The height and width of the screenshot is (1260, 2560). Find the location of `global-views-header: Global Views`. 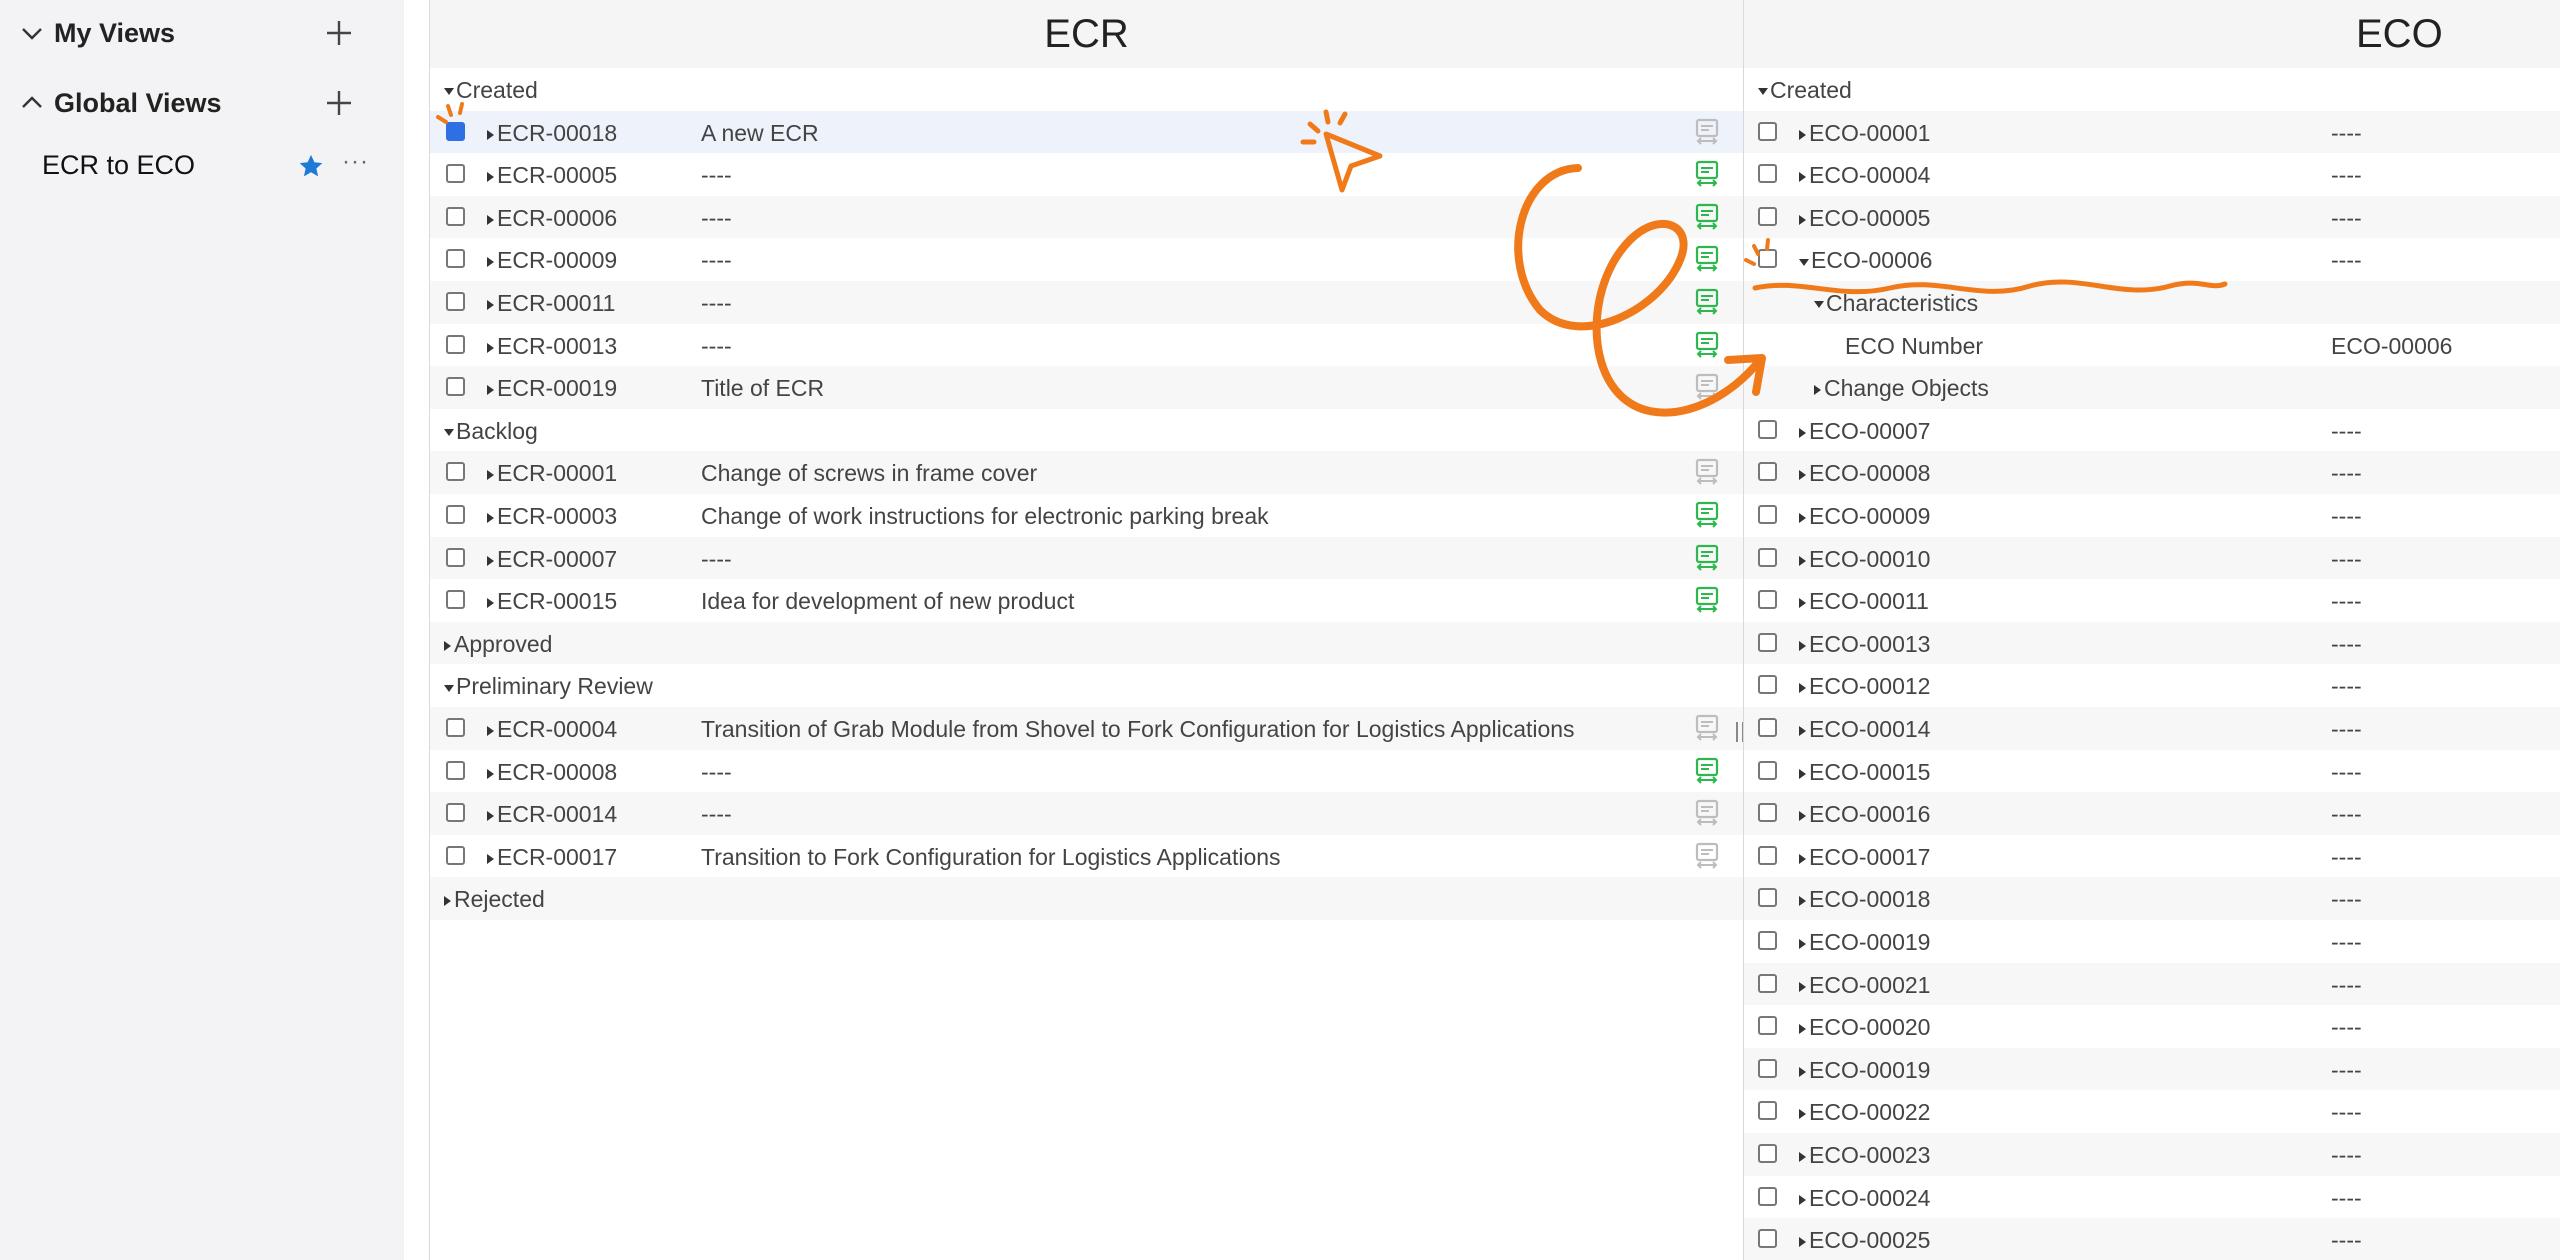

global-views-header: Global Views is located at coordinates (202, 103).